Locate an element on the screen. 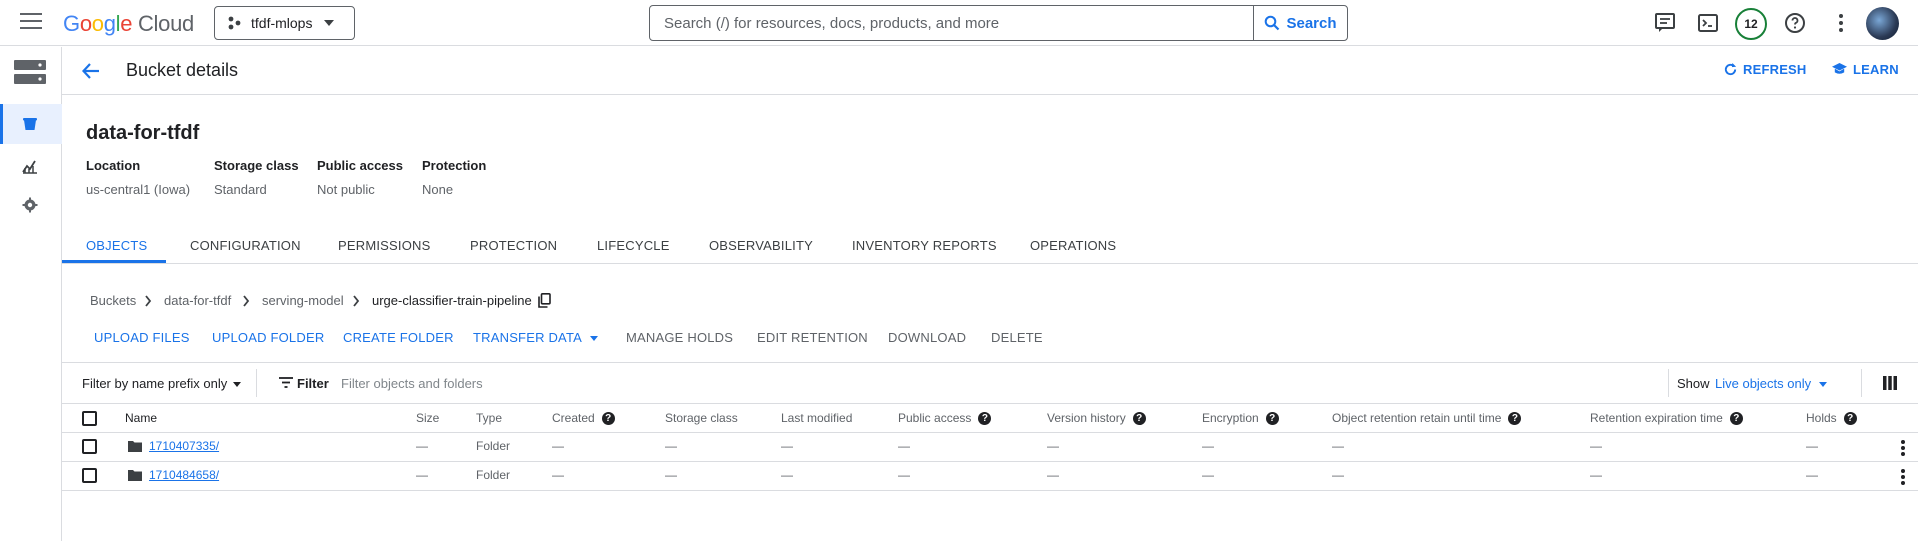  breadcrumb-folder: serving-model is located at coordinates (303, 300).